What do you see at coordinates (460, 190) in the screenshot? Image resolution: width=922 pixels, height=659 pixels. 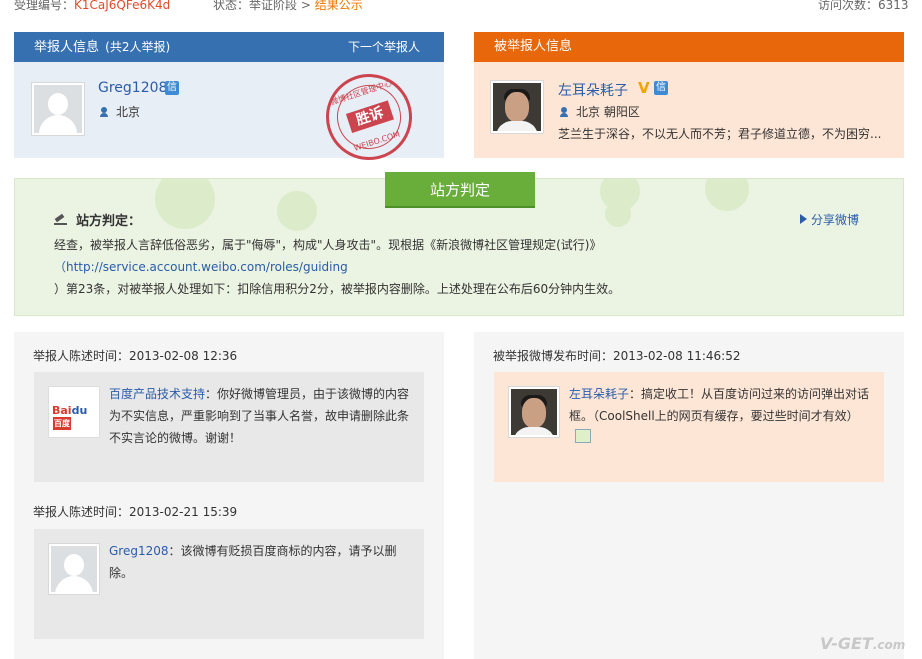 I see `judgement-tab: 站方判定` at bounding box center [460, 190].